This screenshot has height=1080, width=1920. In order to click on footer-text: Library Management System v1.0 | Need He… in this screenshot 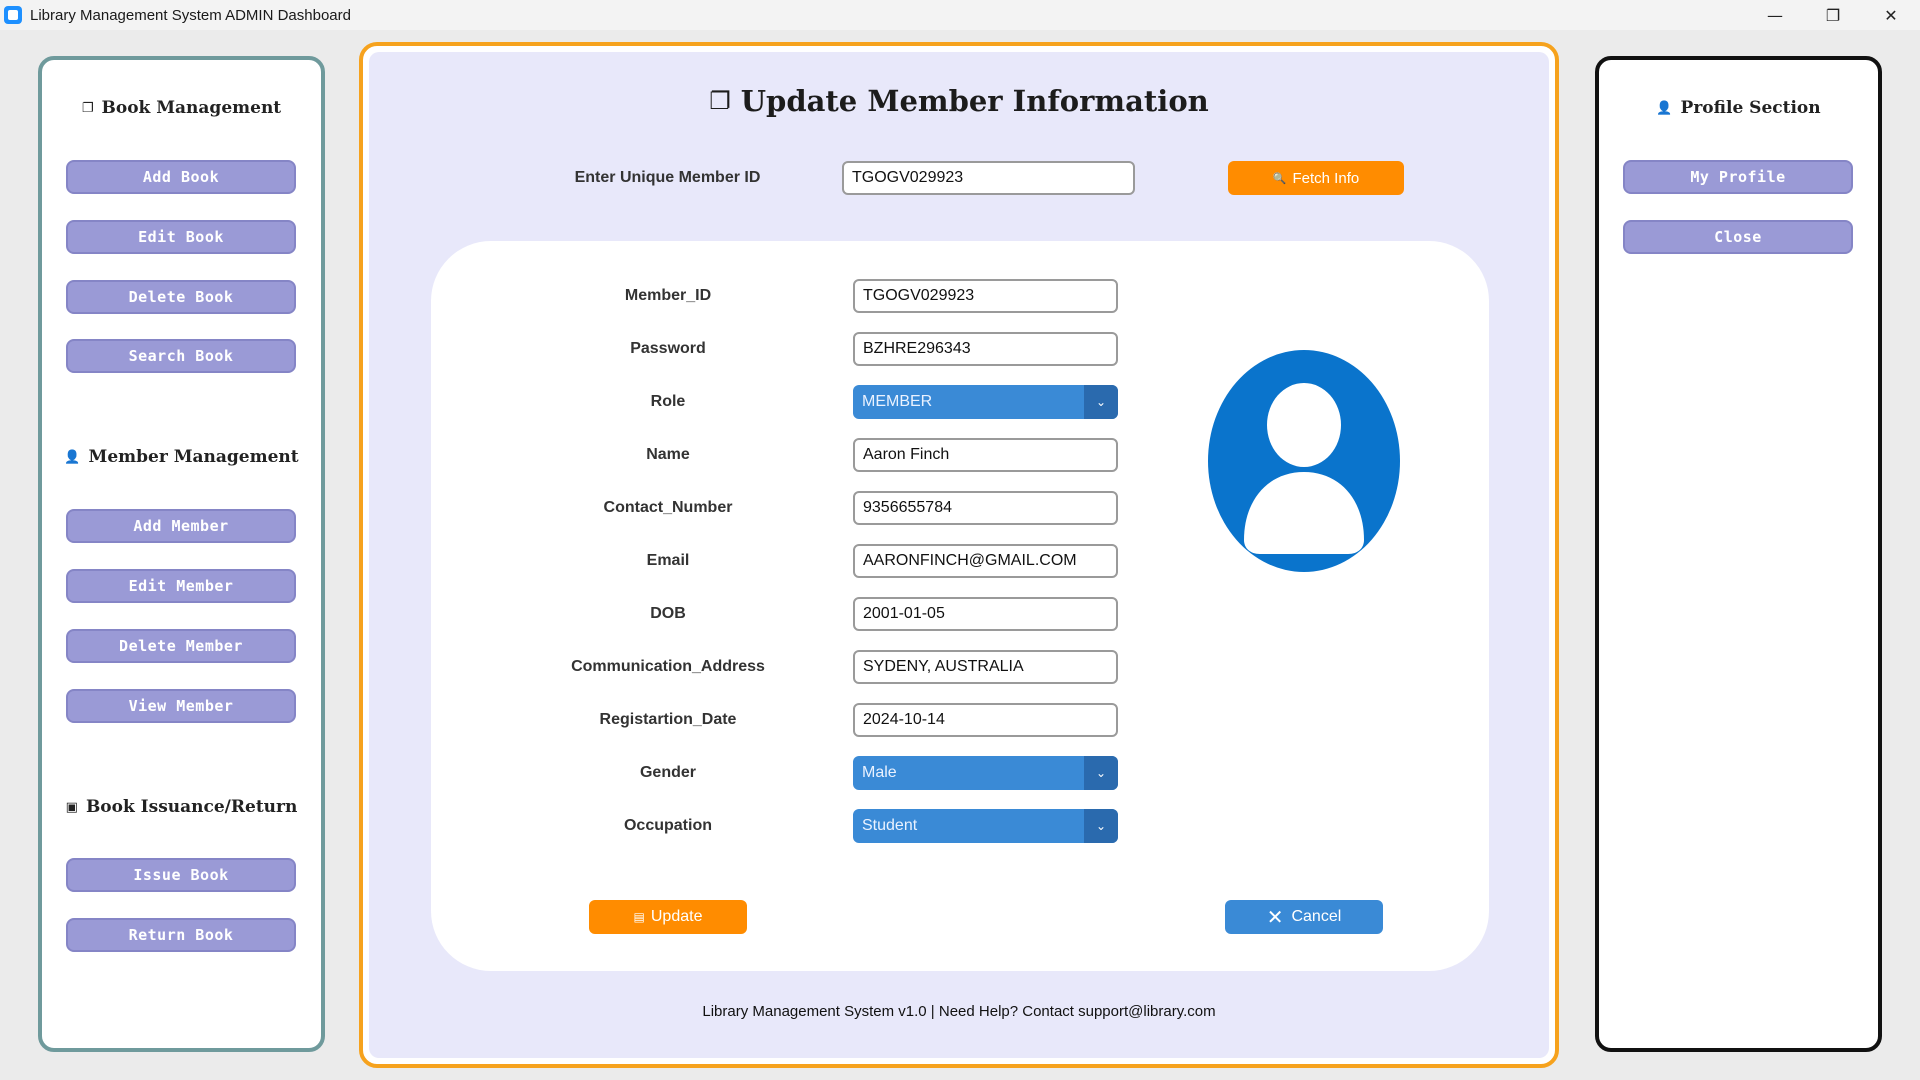, I will do `click(959, 1011)`.